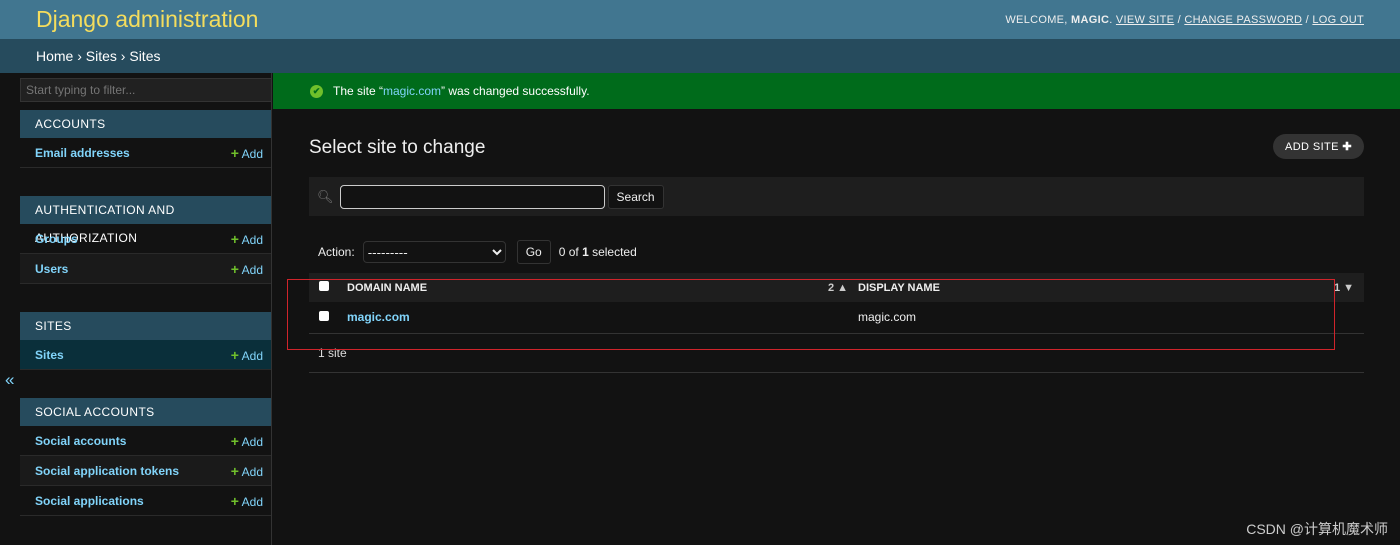 The width and height of the screenshot is (1400, 545). Describe the element at coordinates (145, 220) in the screenshot. I see `app-caption: AUTHENTICATION AND AUTHORIZATION` at that location.